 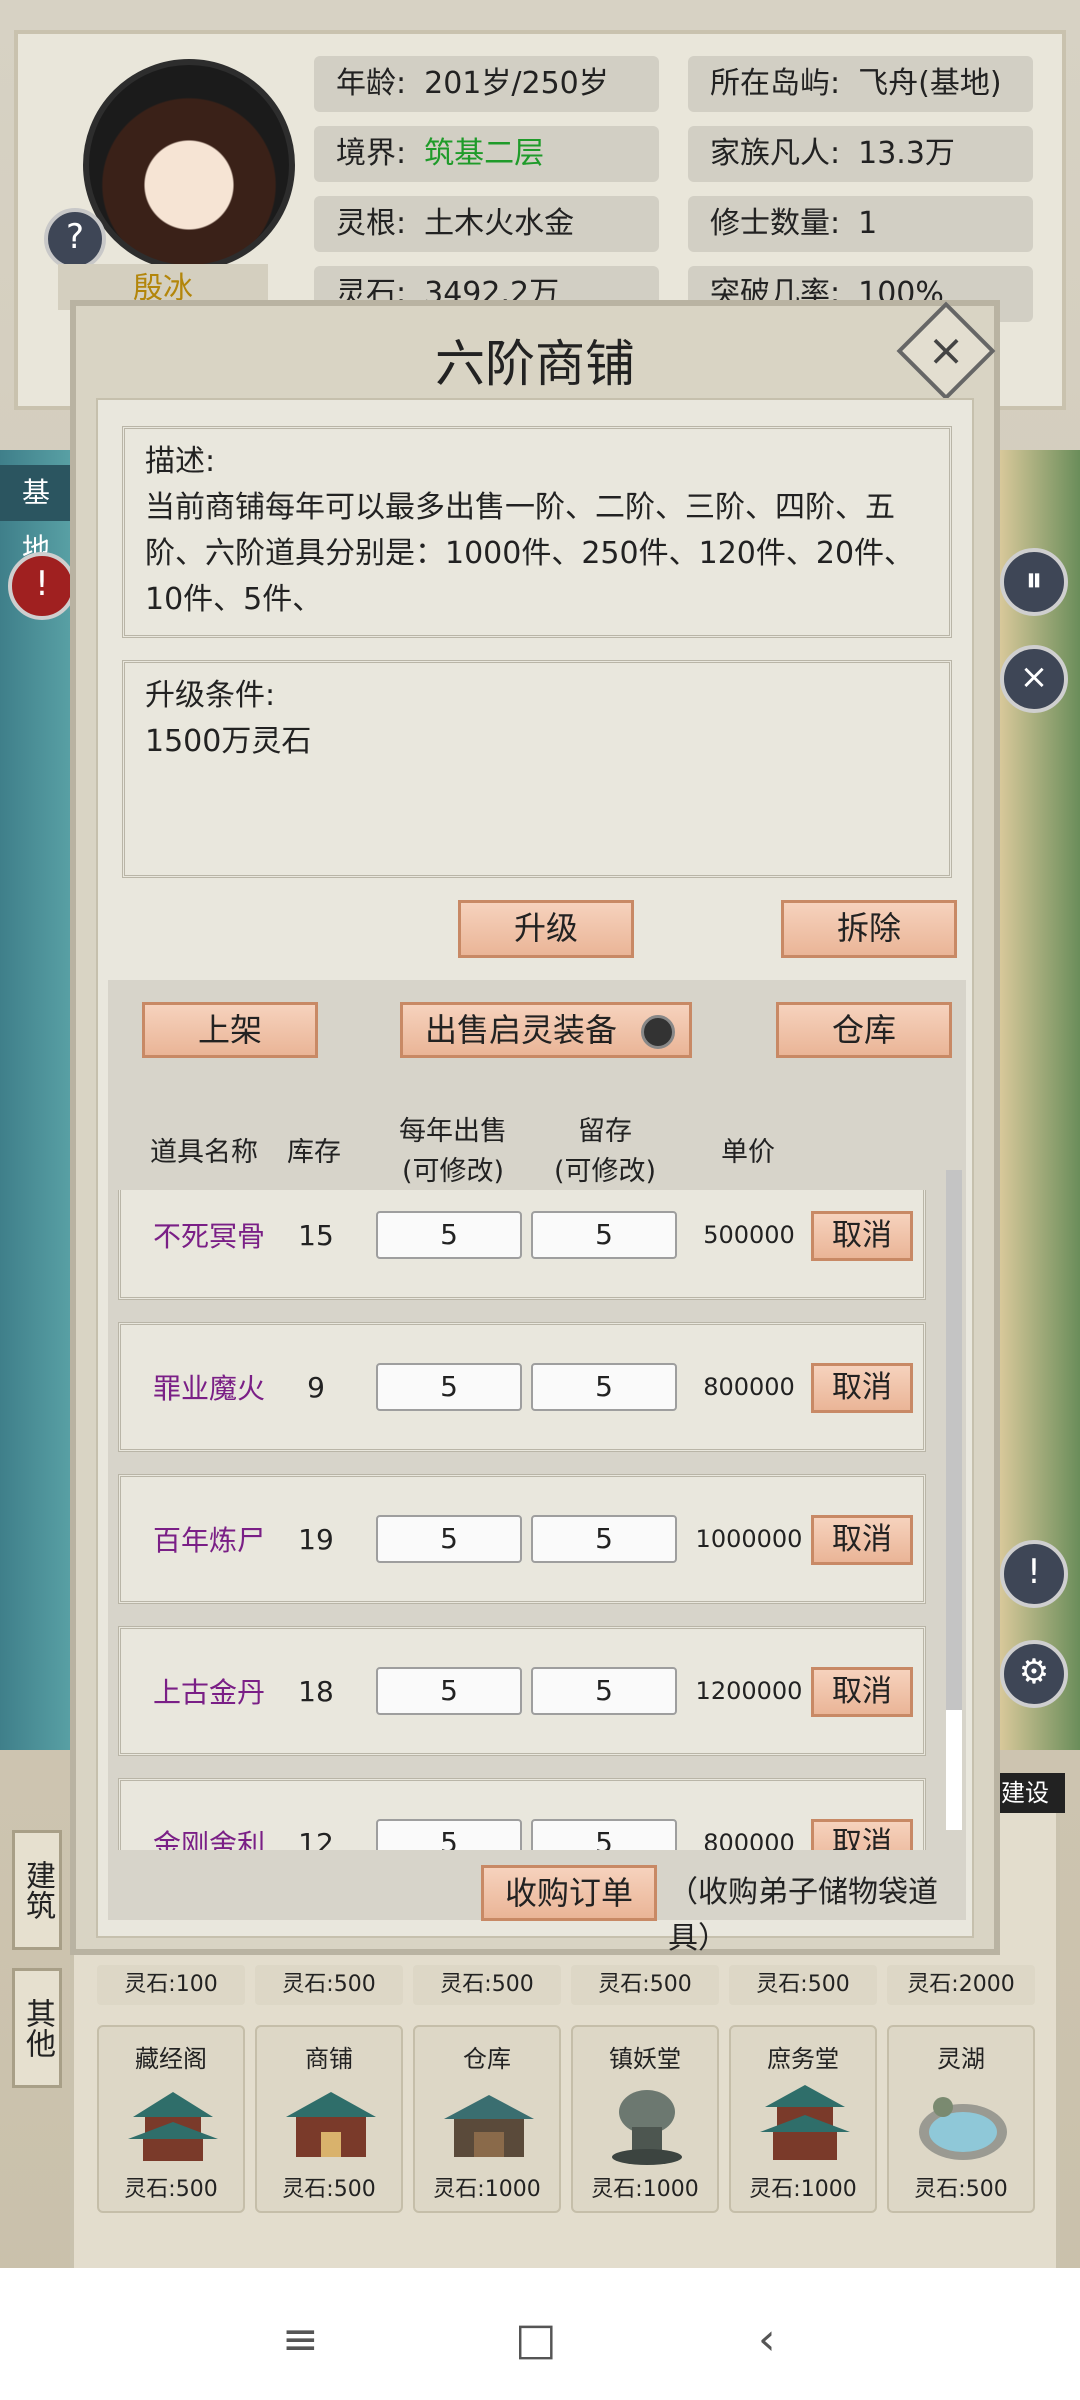 What do you see at coordinates (210, 695) in the screenshot?
I see `upgrade-title: 升级条件:` at bounding box center [210, 695].